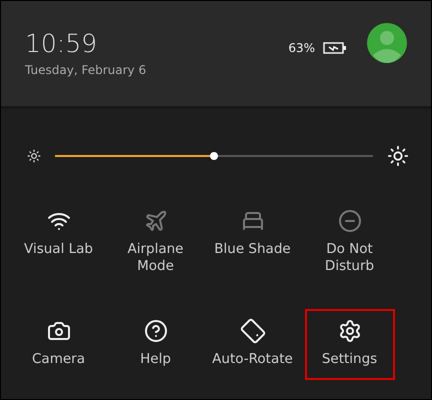 This screenshot has width=432, height=400. I want to click on quick-setting-tile: Do Not Disturb, so click(349, 243).